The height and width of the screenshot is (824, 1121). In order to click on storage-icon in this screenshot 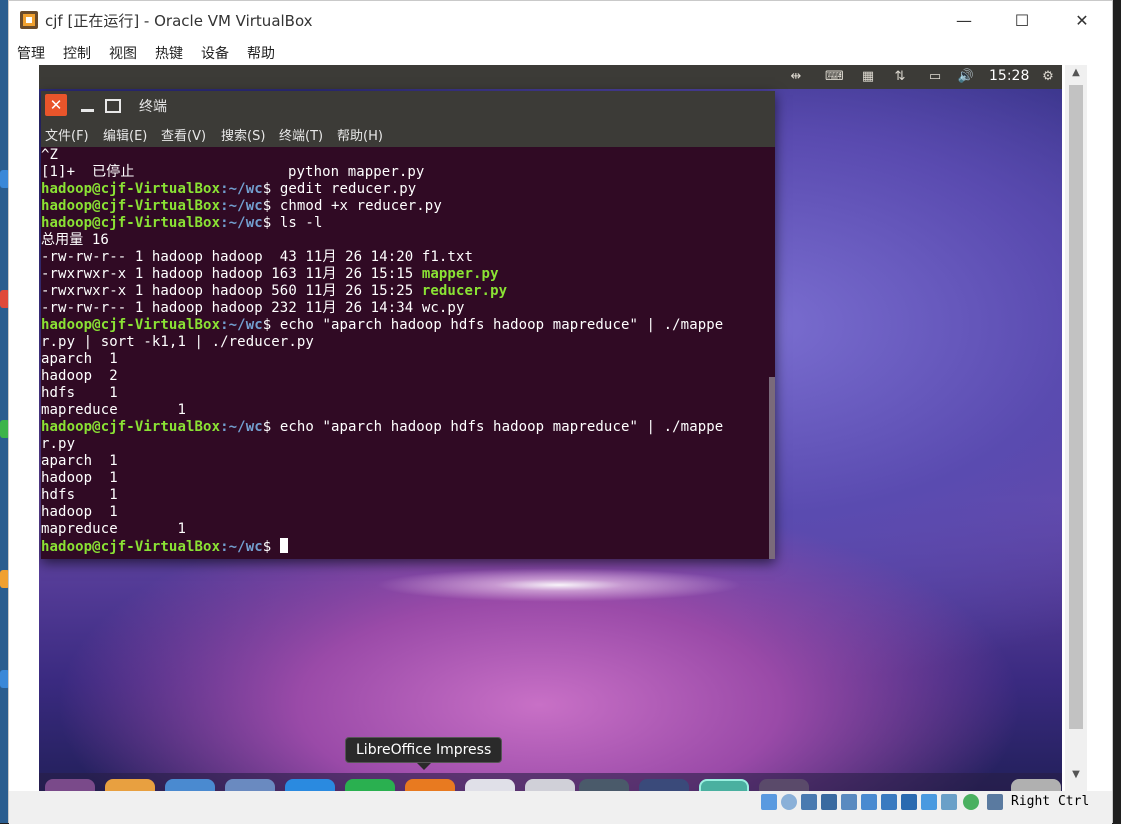, I will do `click(769, 802)`.